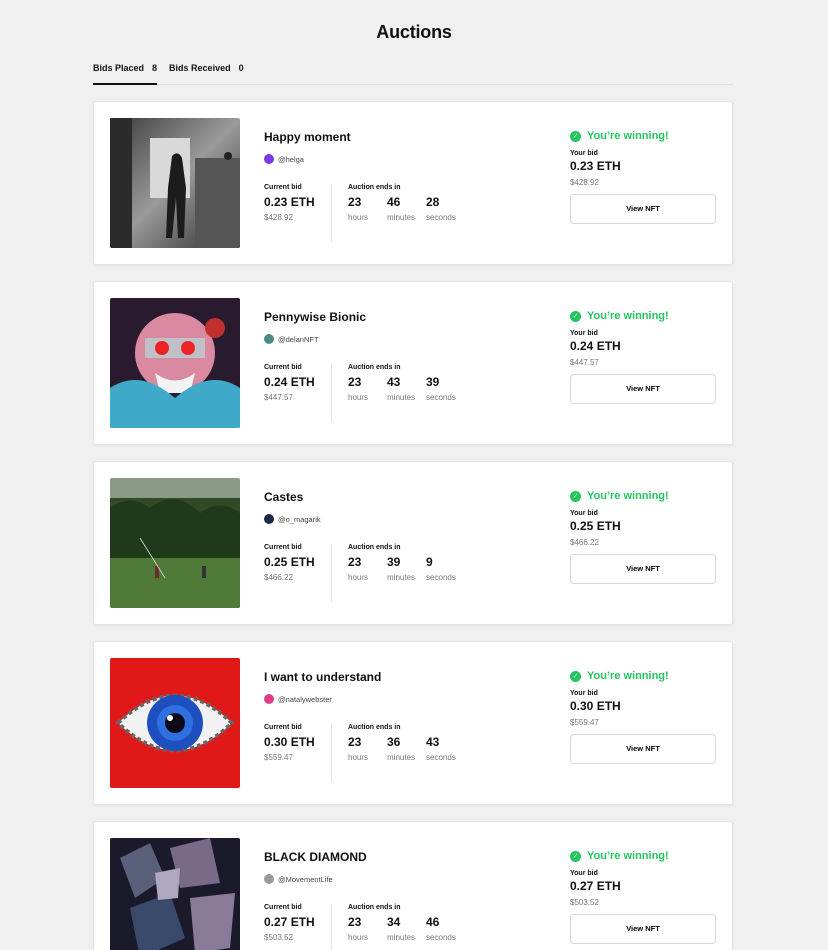  Describe the element at coordinates (119, 68) in the screenshot. I see `tab-label: Bids Placed` at that location.